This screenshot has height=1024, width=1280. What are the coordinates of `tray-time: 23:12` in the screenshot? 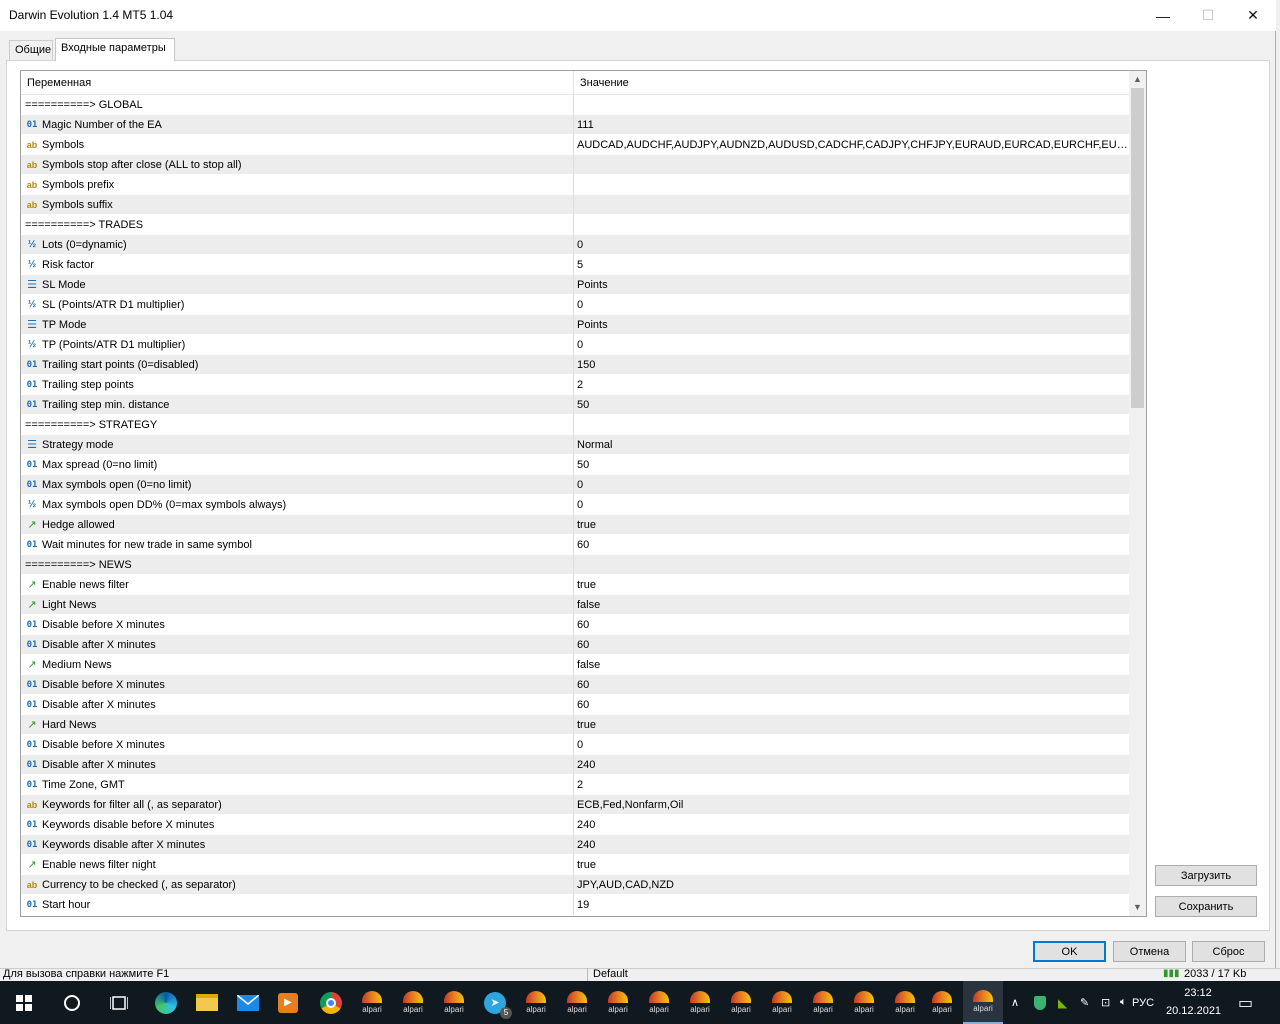 It's located at (1198, 993).